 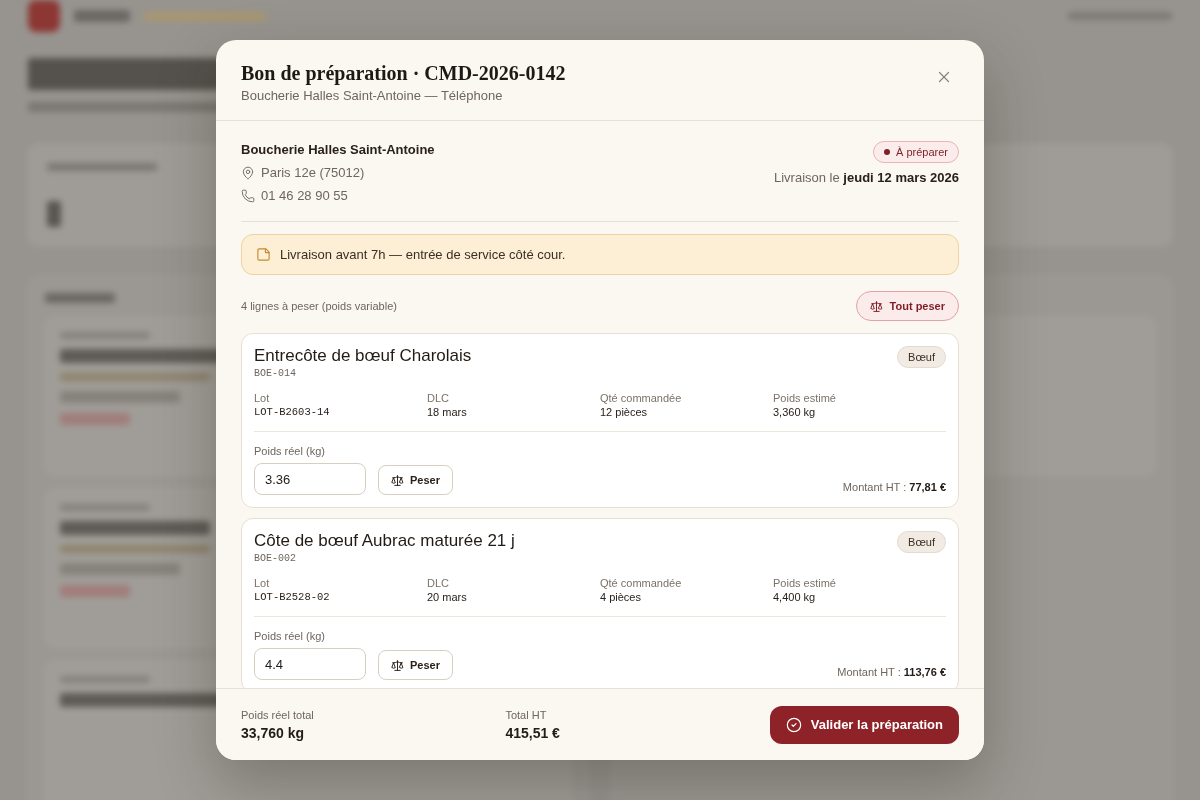 I want to click on item-name: Entrecôte de bœuf Charolais, so click(x=363, y=356).